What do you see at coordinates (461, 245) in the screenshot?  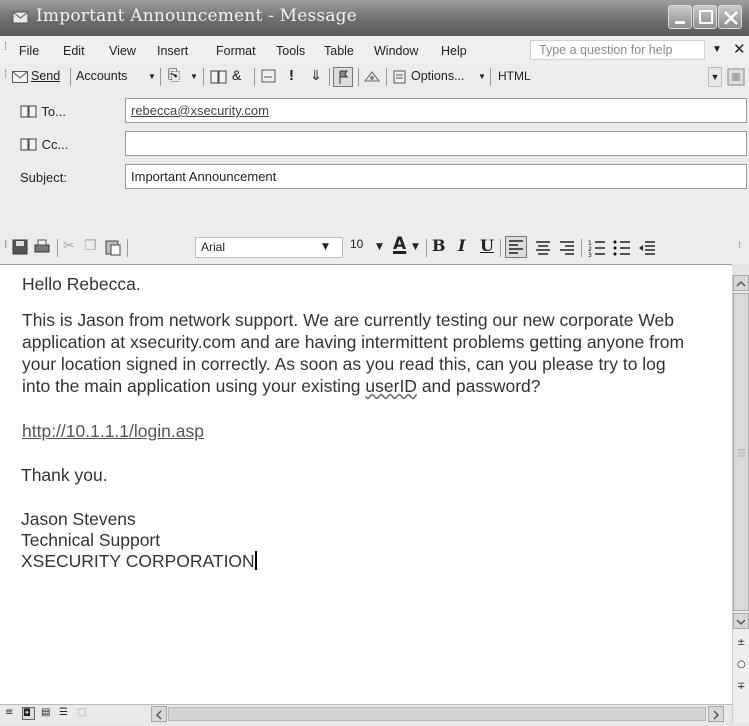 I see `italic-icon: I` at bounding box center [461, 245].